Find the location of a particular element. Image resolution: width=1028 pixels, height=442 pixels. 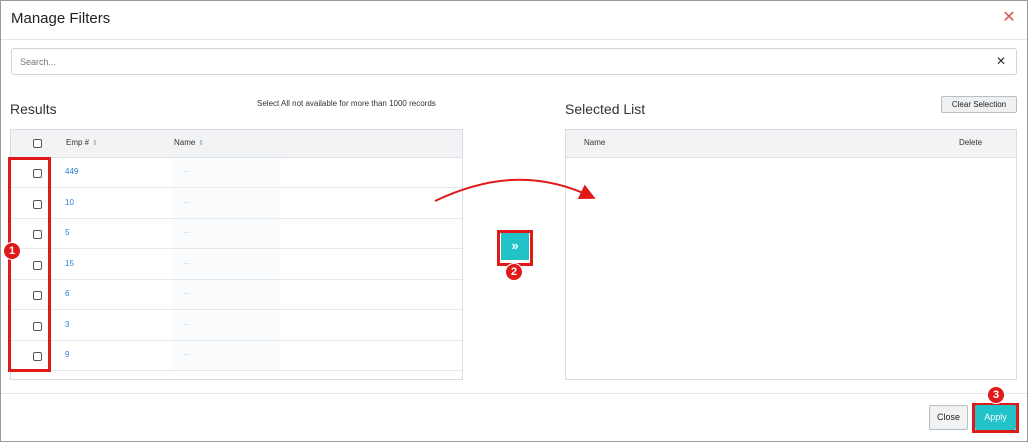

close-button: Close is located at coordinates (948, 417).